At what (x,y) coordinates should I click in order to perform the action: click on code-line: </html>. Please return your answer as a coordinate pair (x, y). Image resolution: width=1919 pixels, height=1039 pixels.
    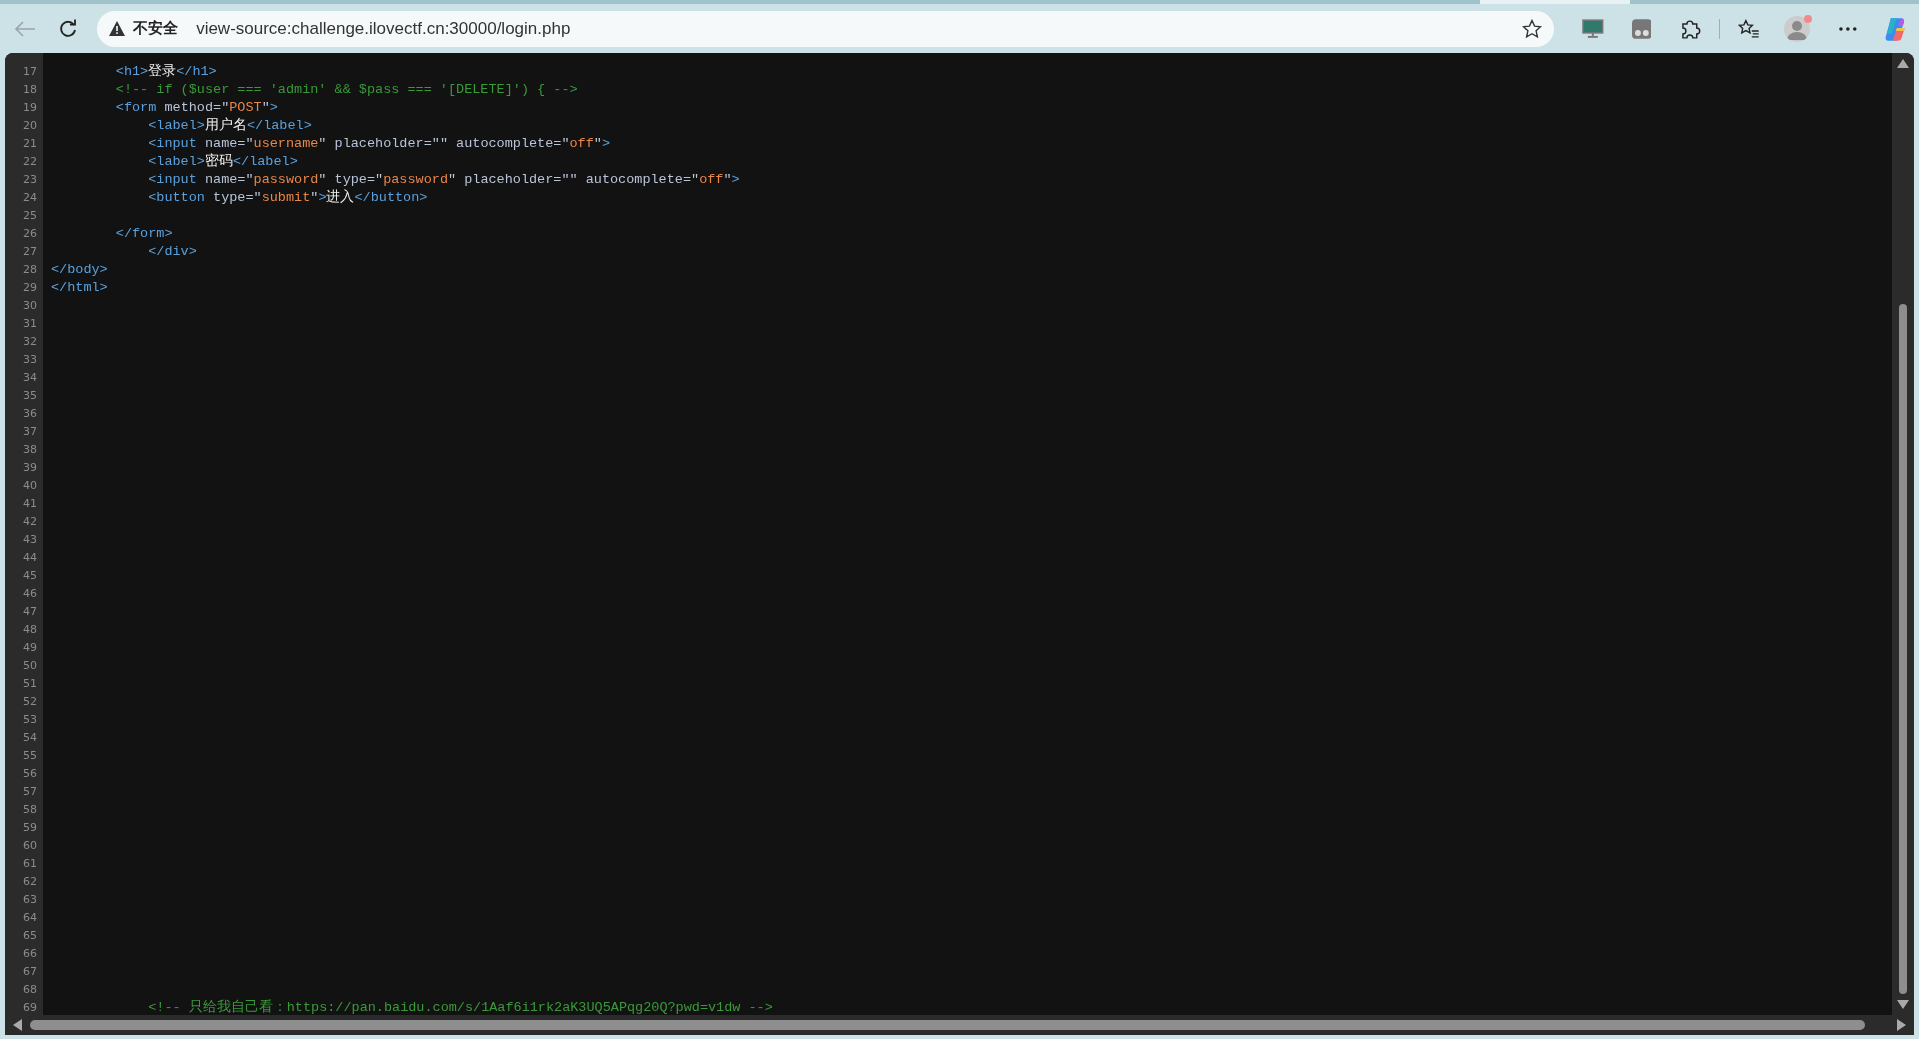
    Looking at the image, I should click on (79, 288).